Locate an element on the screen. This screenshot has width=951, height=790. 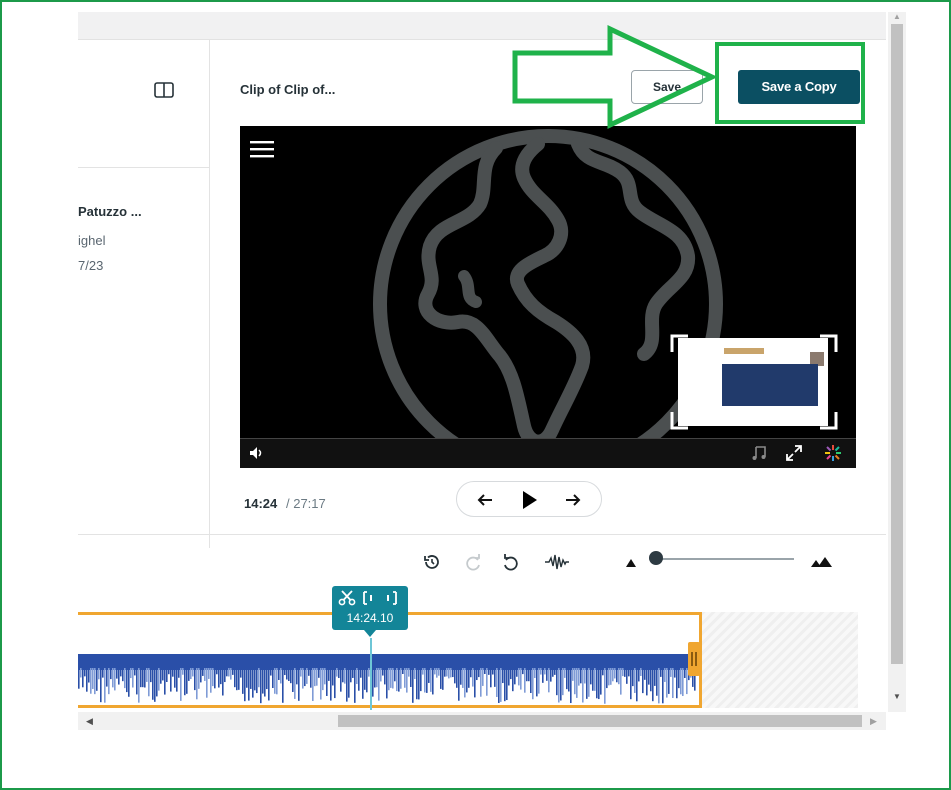
cut-icon is located at coordinates (347, 598).